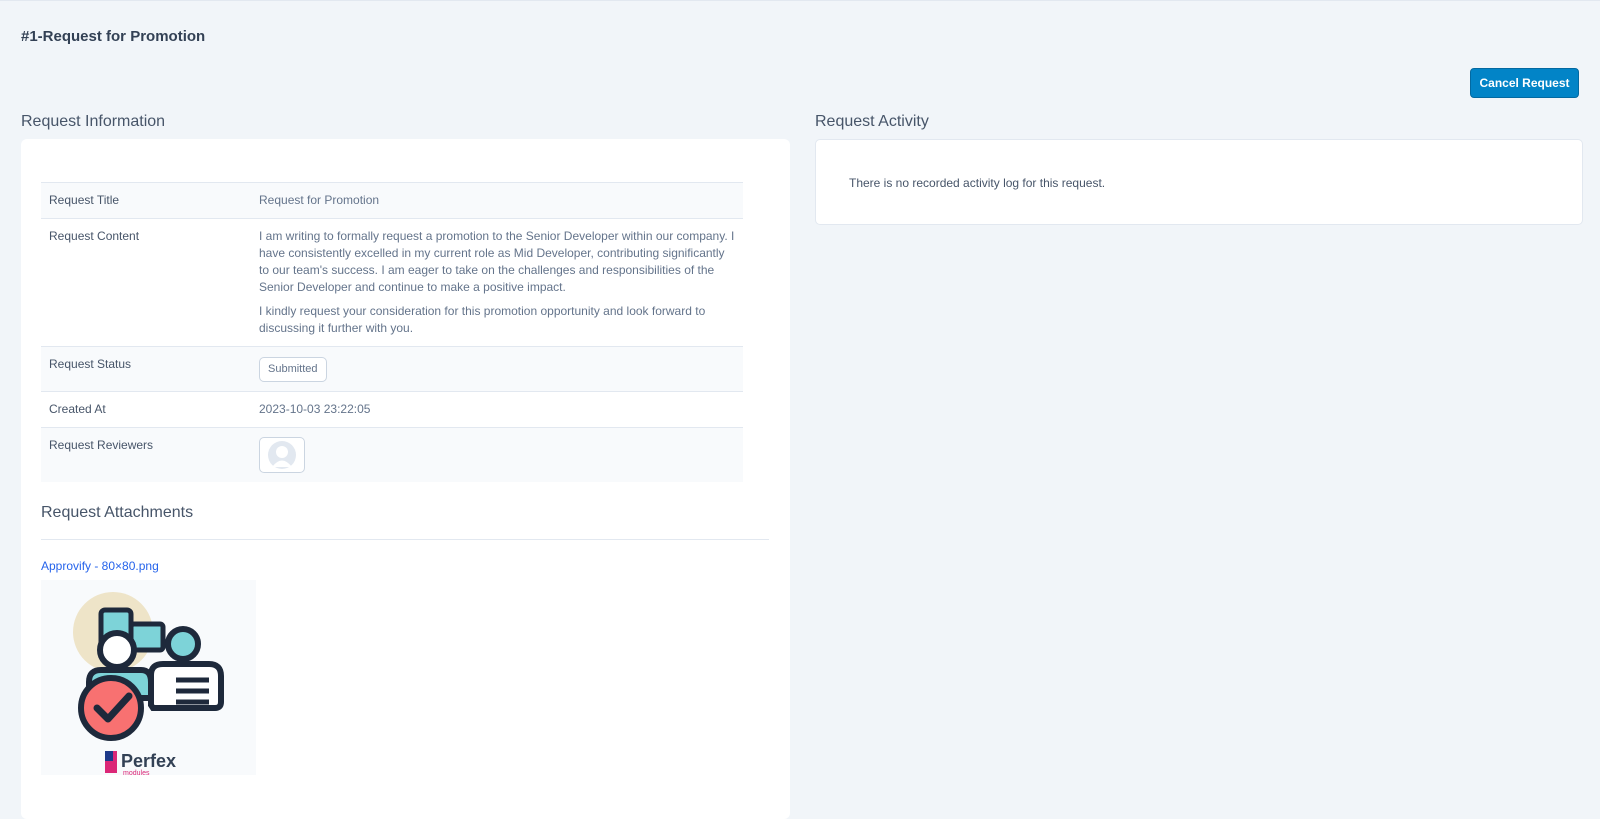  Describe the element at coordinates (136, 772) in the screenshot. I see `logo-subtext: modules` at that location.